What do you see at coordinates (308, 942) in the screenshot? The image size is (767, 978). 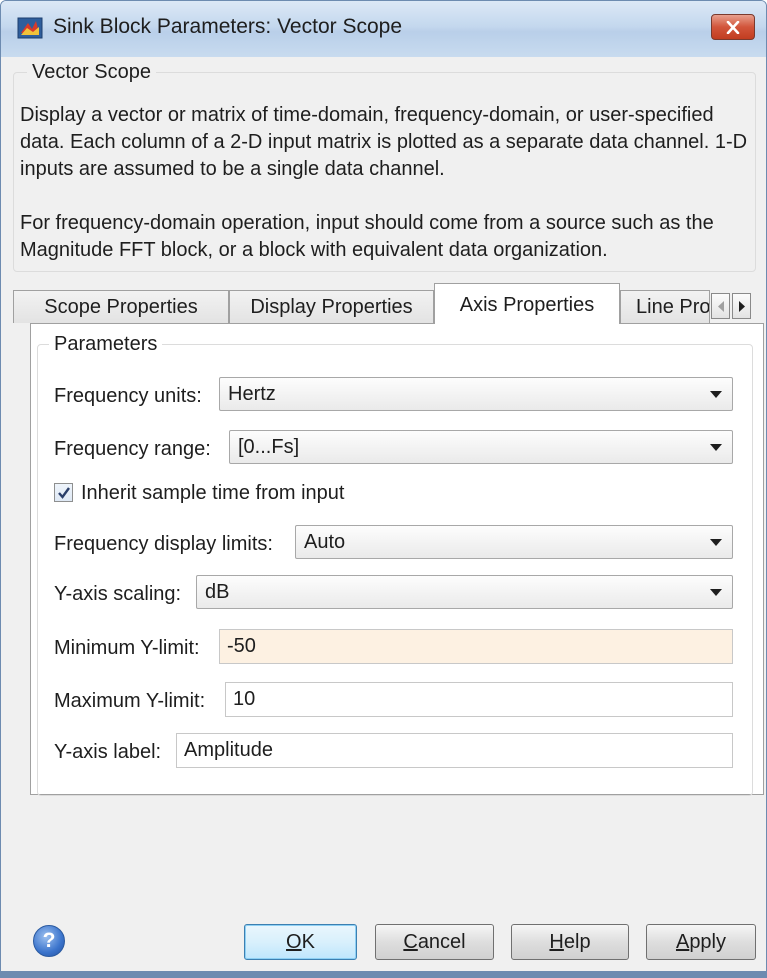 I see `ok-label: K` at bounding box center [308, 942].